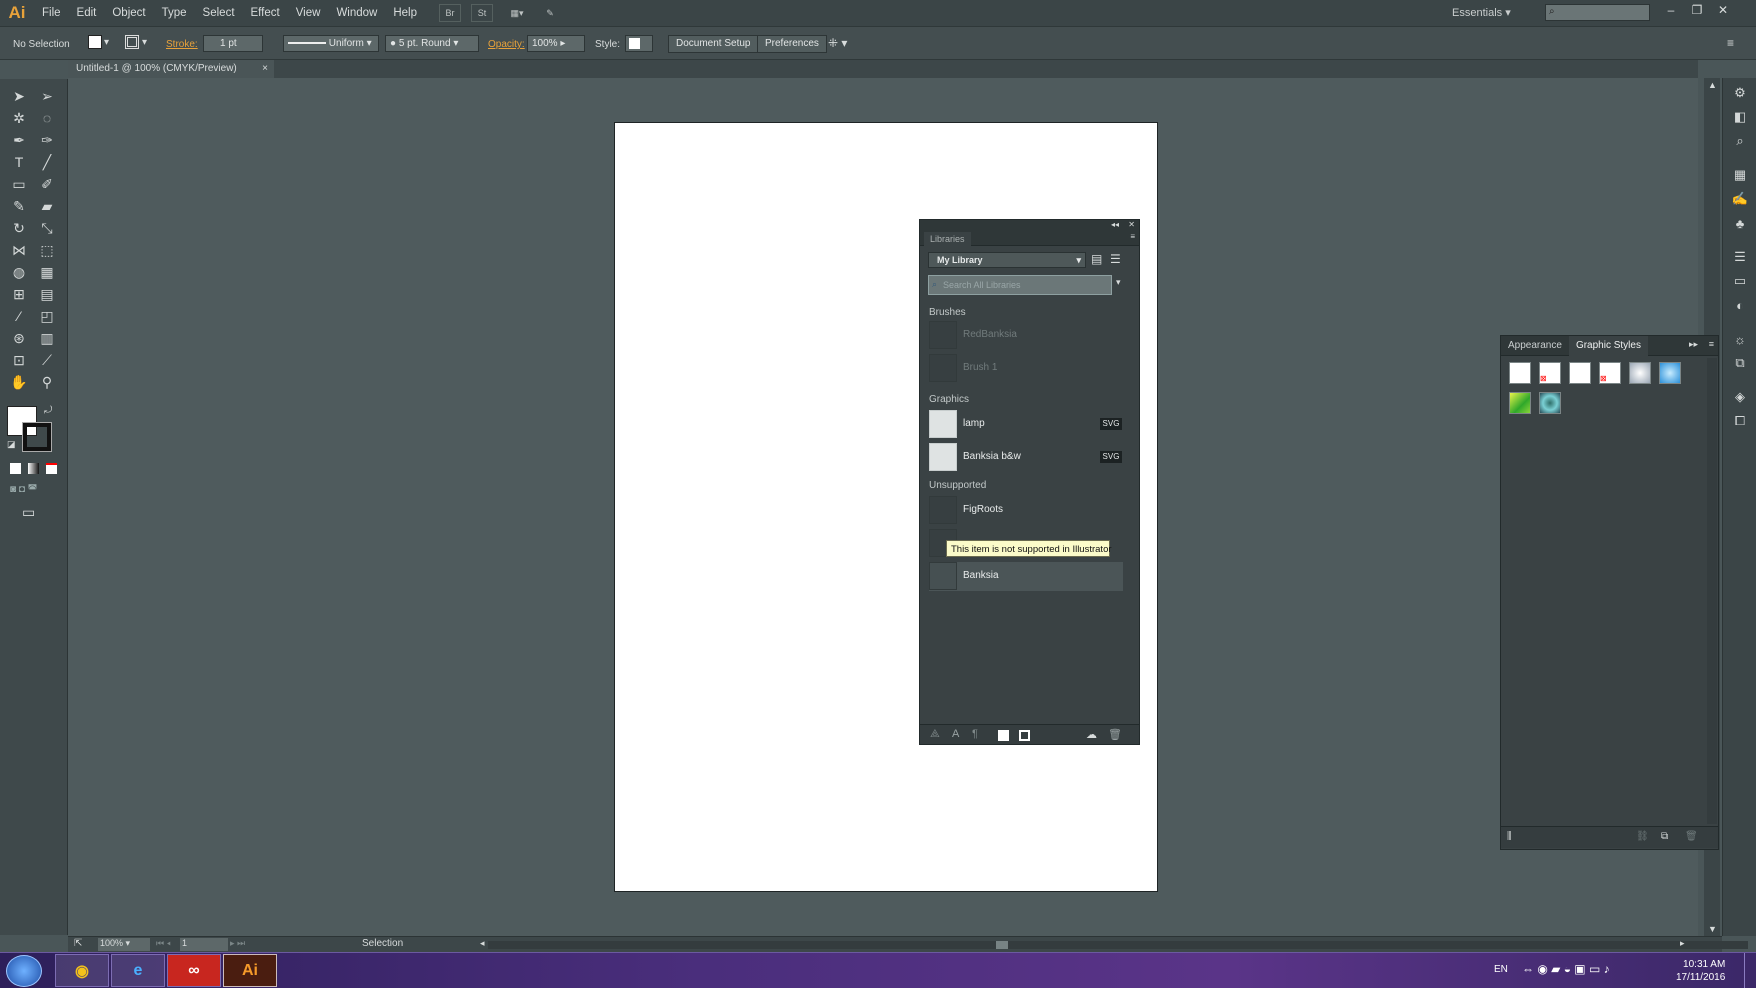  What do you see at coordinates (1739, 397) in the screenshot?
I see `layers-icon: ◈` at bounding box center [1739, 397].